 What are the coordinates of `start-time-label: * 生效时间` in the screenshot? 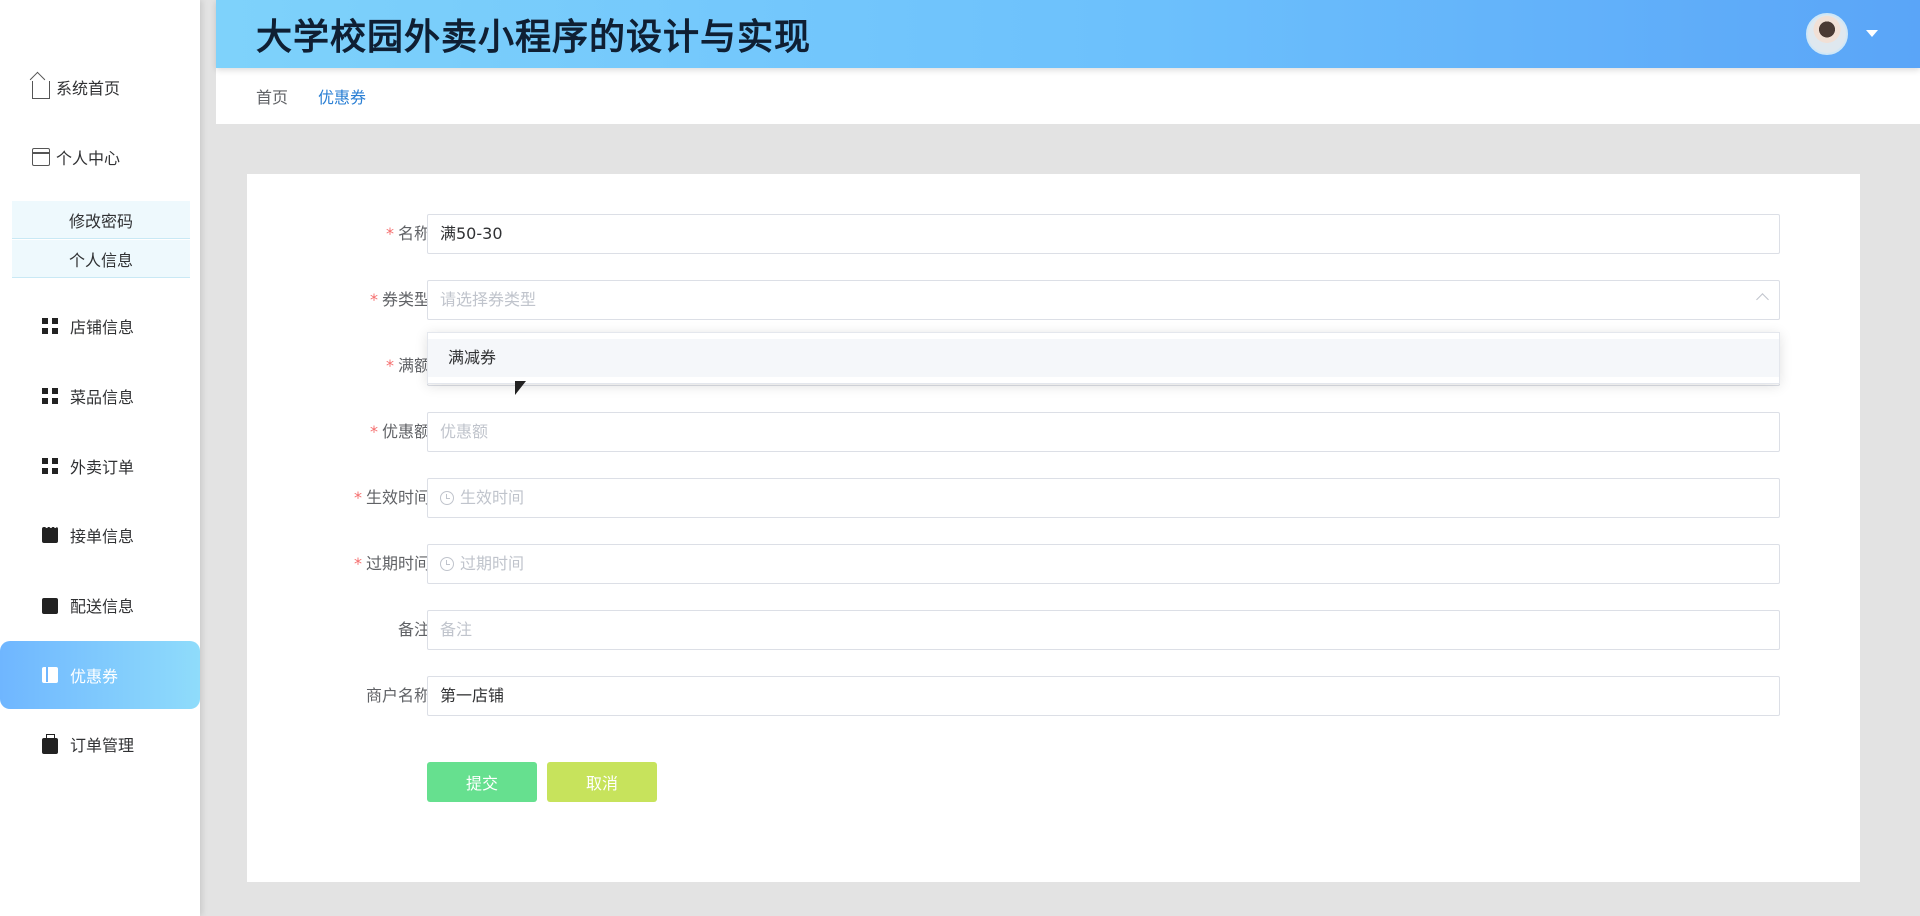 It's located at (391, 497).